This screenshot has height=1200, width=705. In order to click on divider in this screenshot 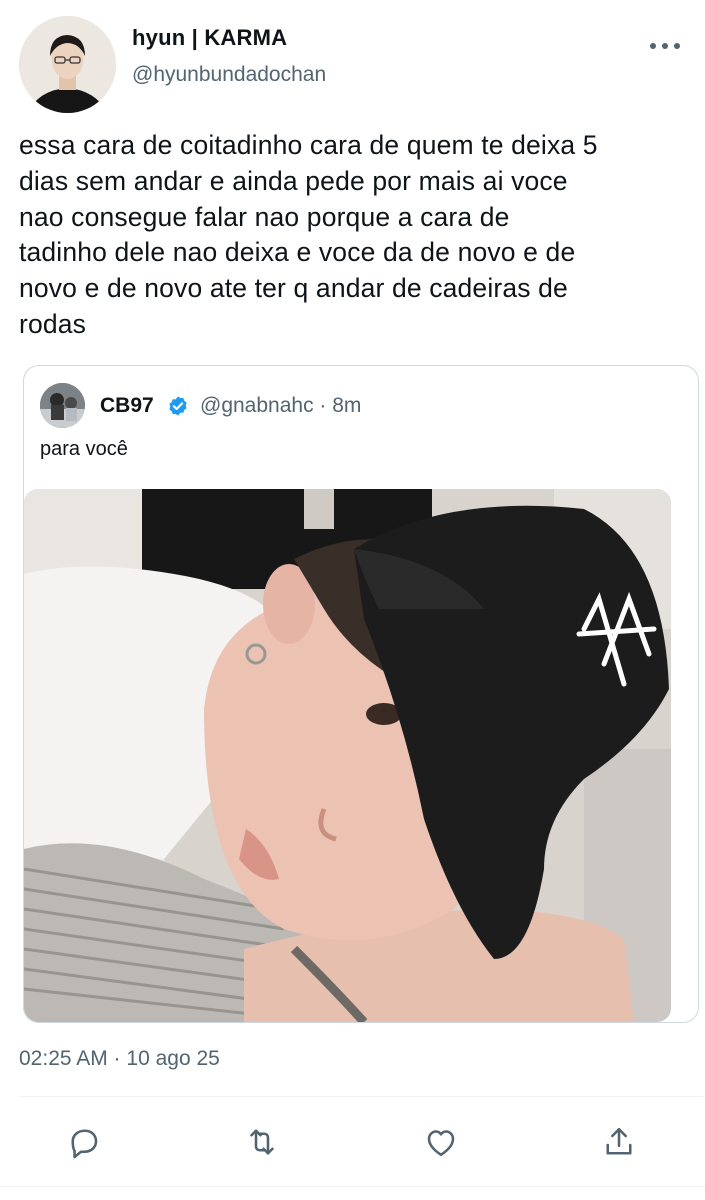, I will do `click(361, 1096)`.